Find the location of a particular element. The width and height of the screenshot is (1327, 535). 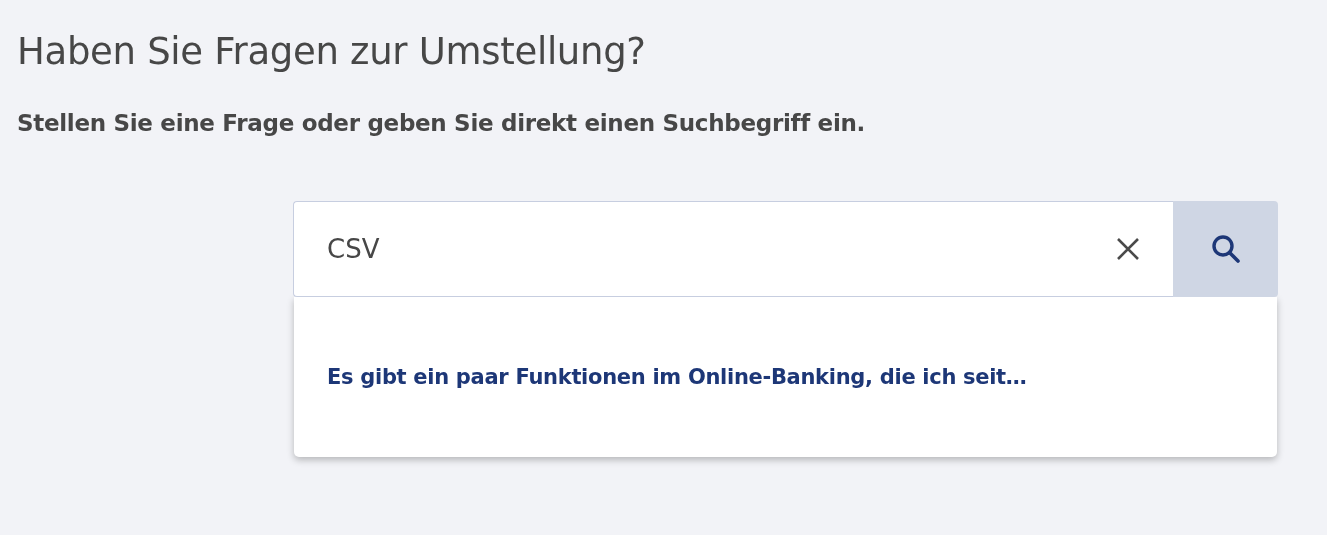

search-field: CSV is located at coordinates (733, 249).